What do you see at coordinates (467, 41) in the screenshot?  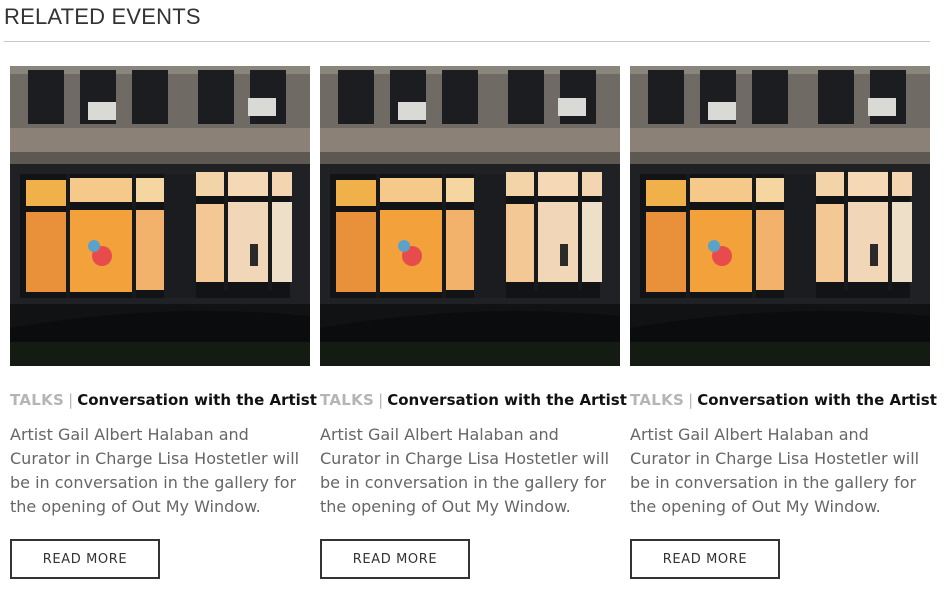 I see `section-divider` at bounding box center [467, 41].